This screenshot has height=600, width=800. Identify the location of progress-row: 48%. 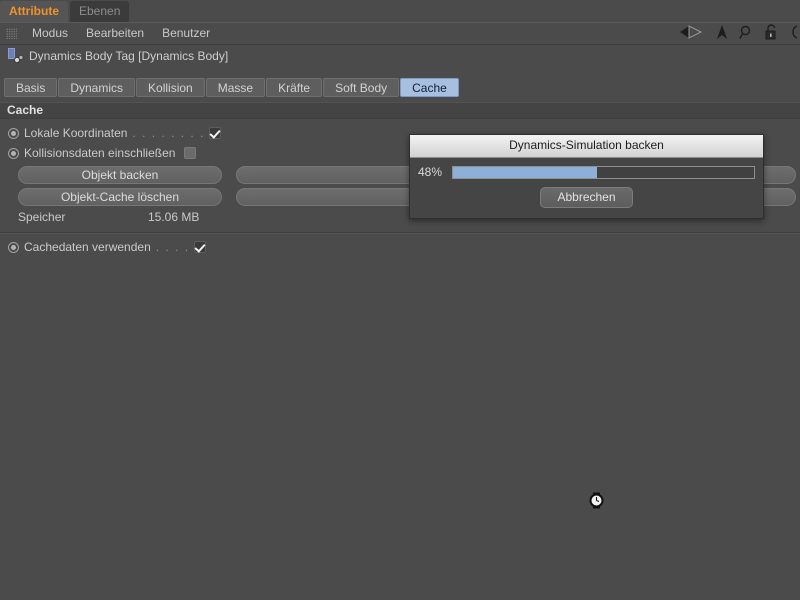
(586, 168).